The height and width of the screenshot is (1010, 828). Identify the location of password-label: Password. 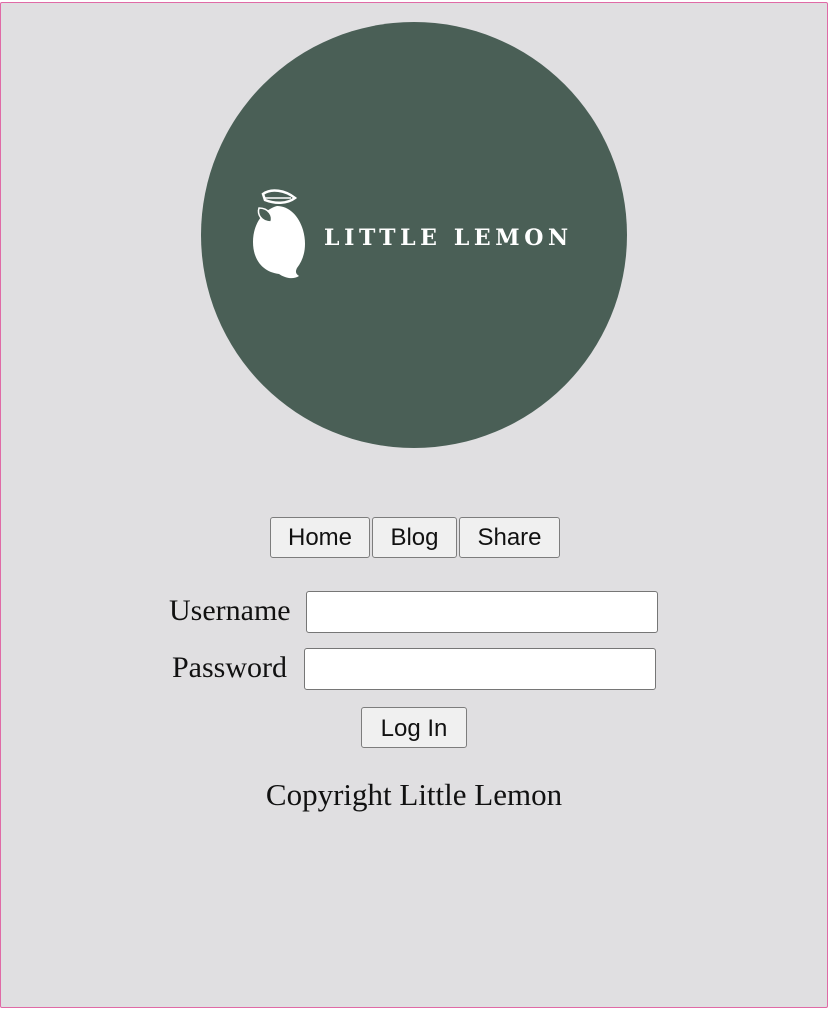
(230, 667).